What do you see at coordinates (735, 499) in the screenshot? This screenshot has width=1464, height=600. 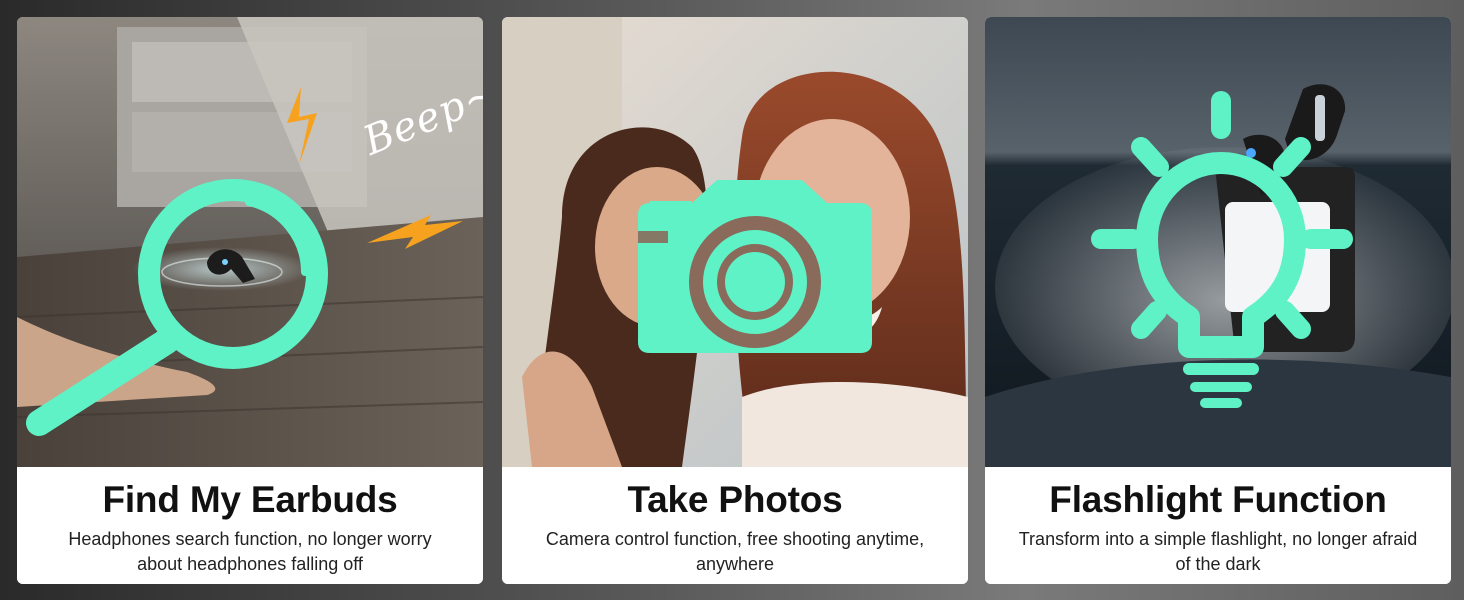 I see `feature-title: Take Photos` at bounding box center [735, 499].